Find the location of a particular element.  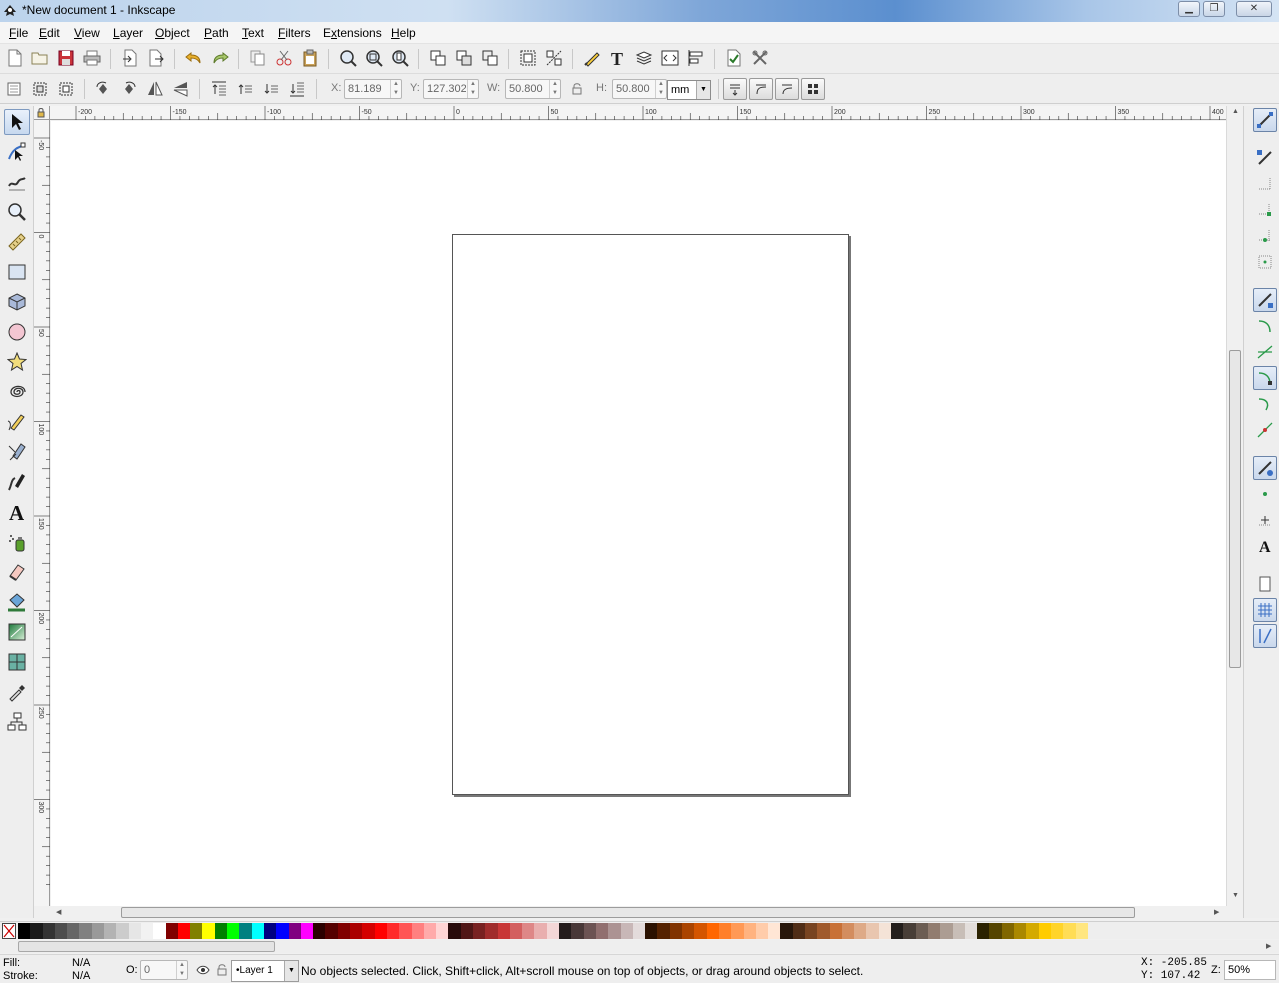

node-tool is located at coordinates (17, 152).